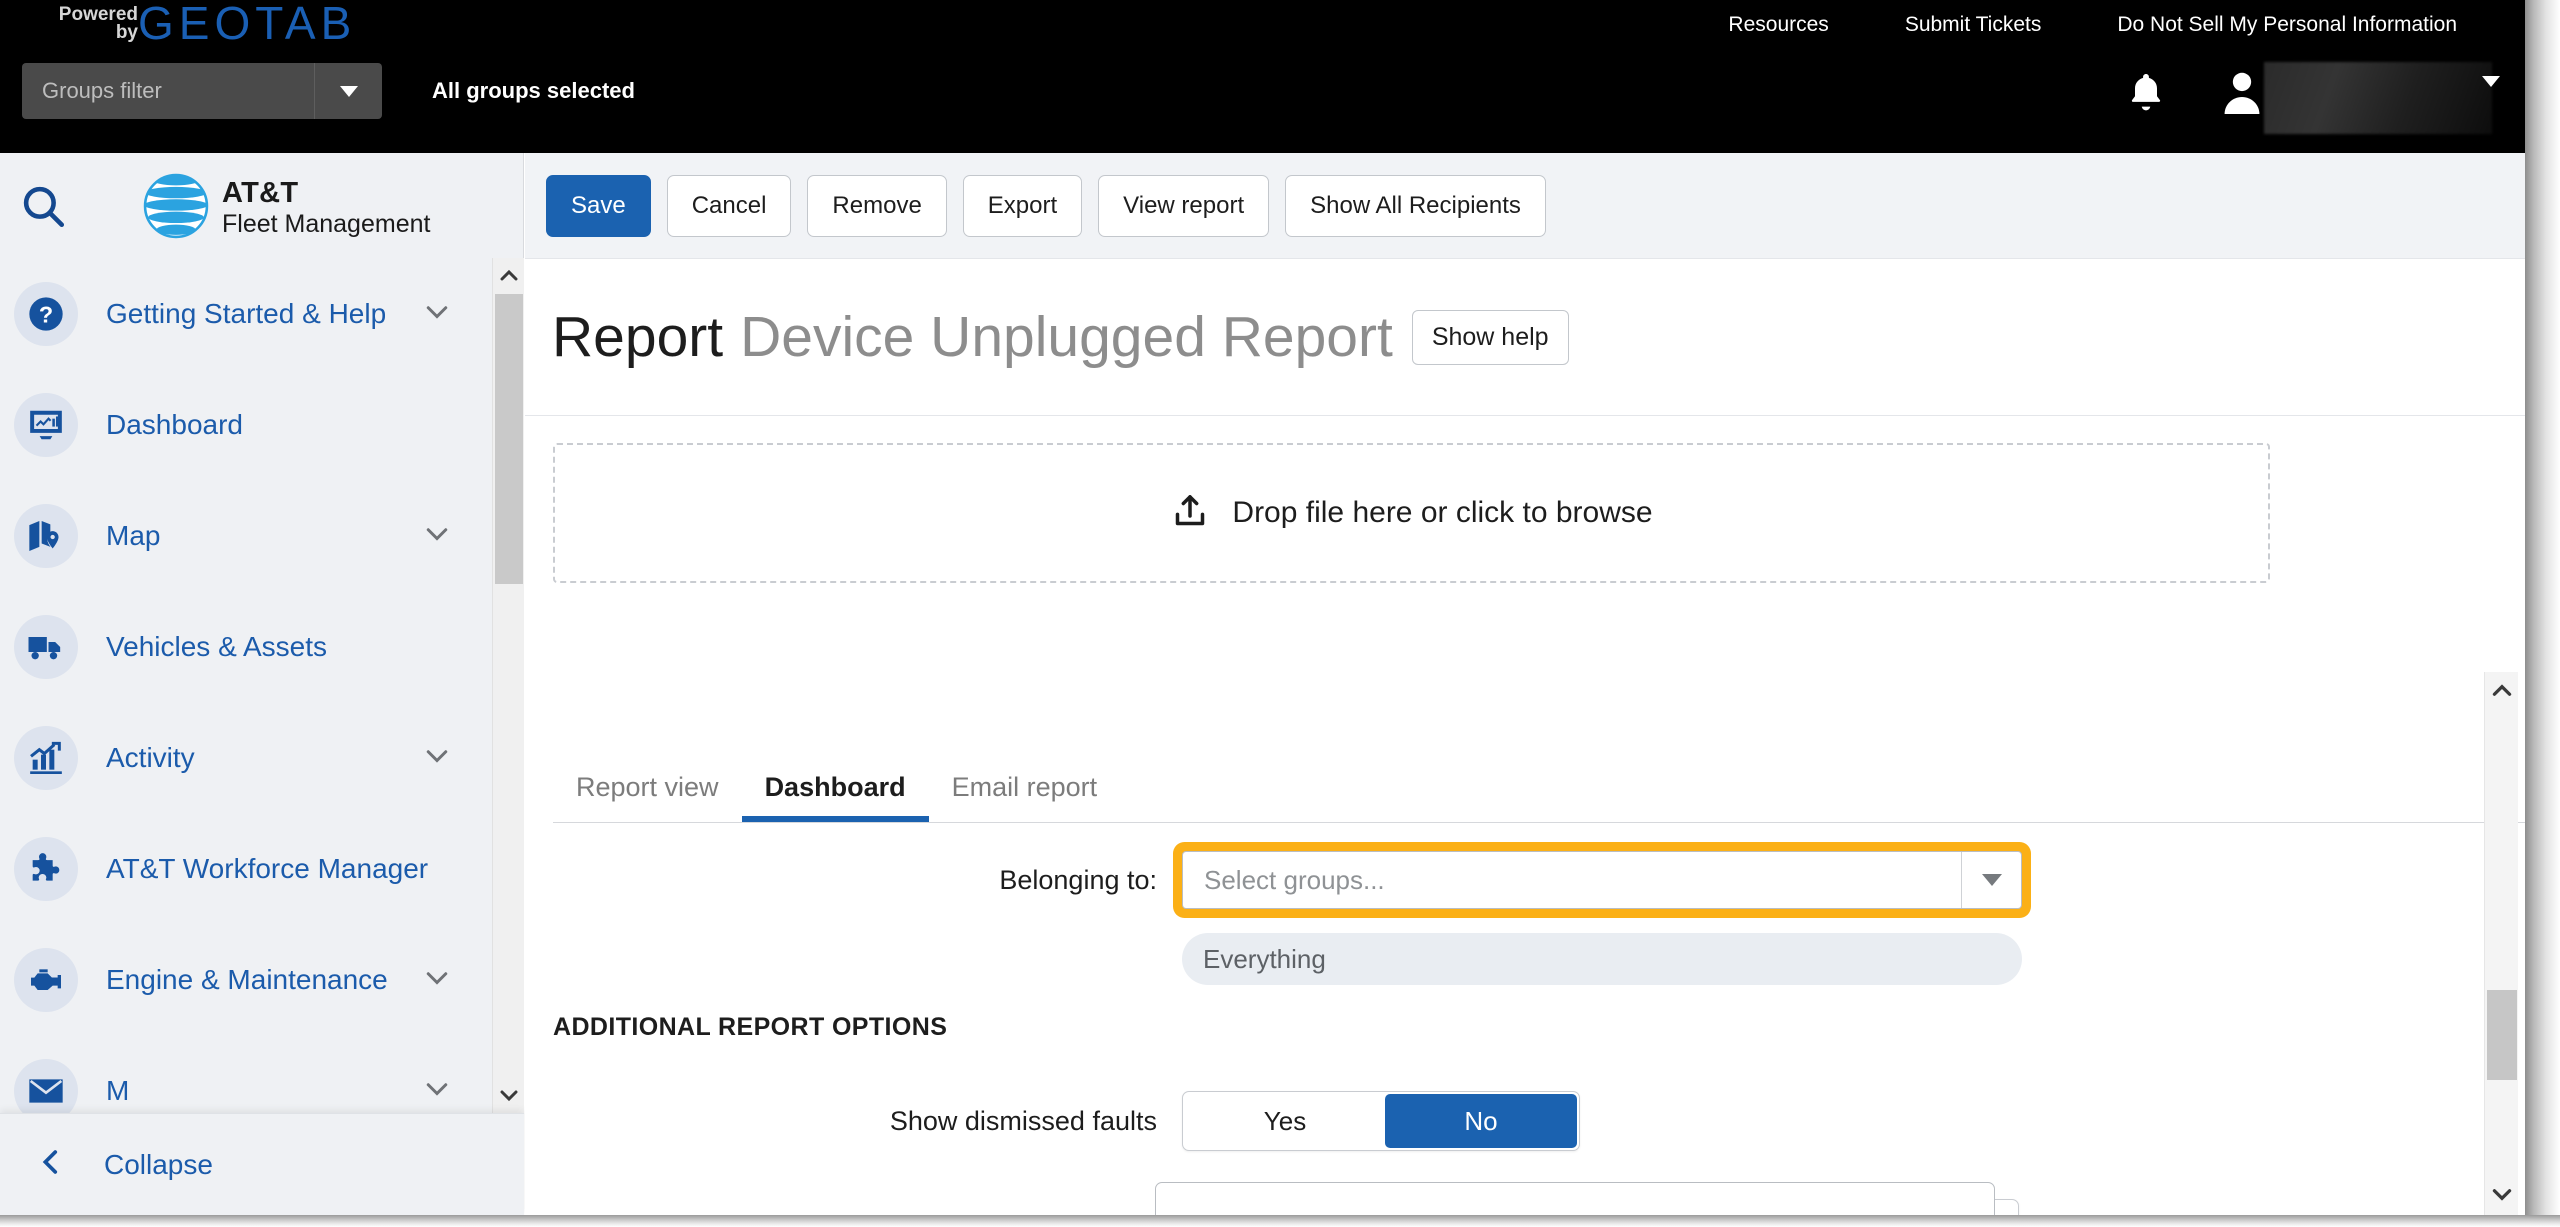 This screenshot has height=1227, width=2560. What do you see at coordinates (2287, 25) in the screenshot?
I see `header-link-do-not-sell: Do Not Sell My Personal Information` at bounding box center [2287, 25].